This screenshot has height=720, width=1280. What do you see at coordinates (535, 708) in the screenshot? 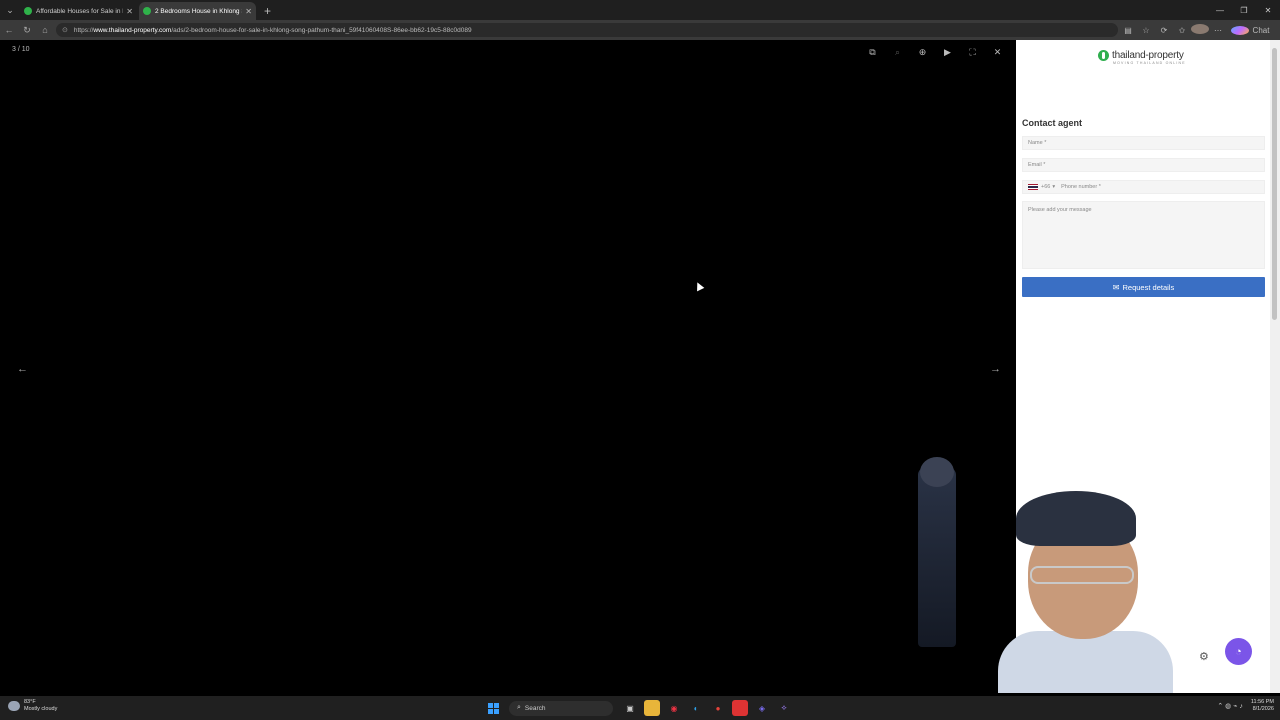
I see `search-label: Search` at bounding box center [535, 708].